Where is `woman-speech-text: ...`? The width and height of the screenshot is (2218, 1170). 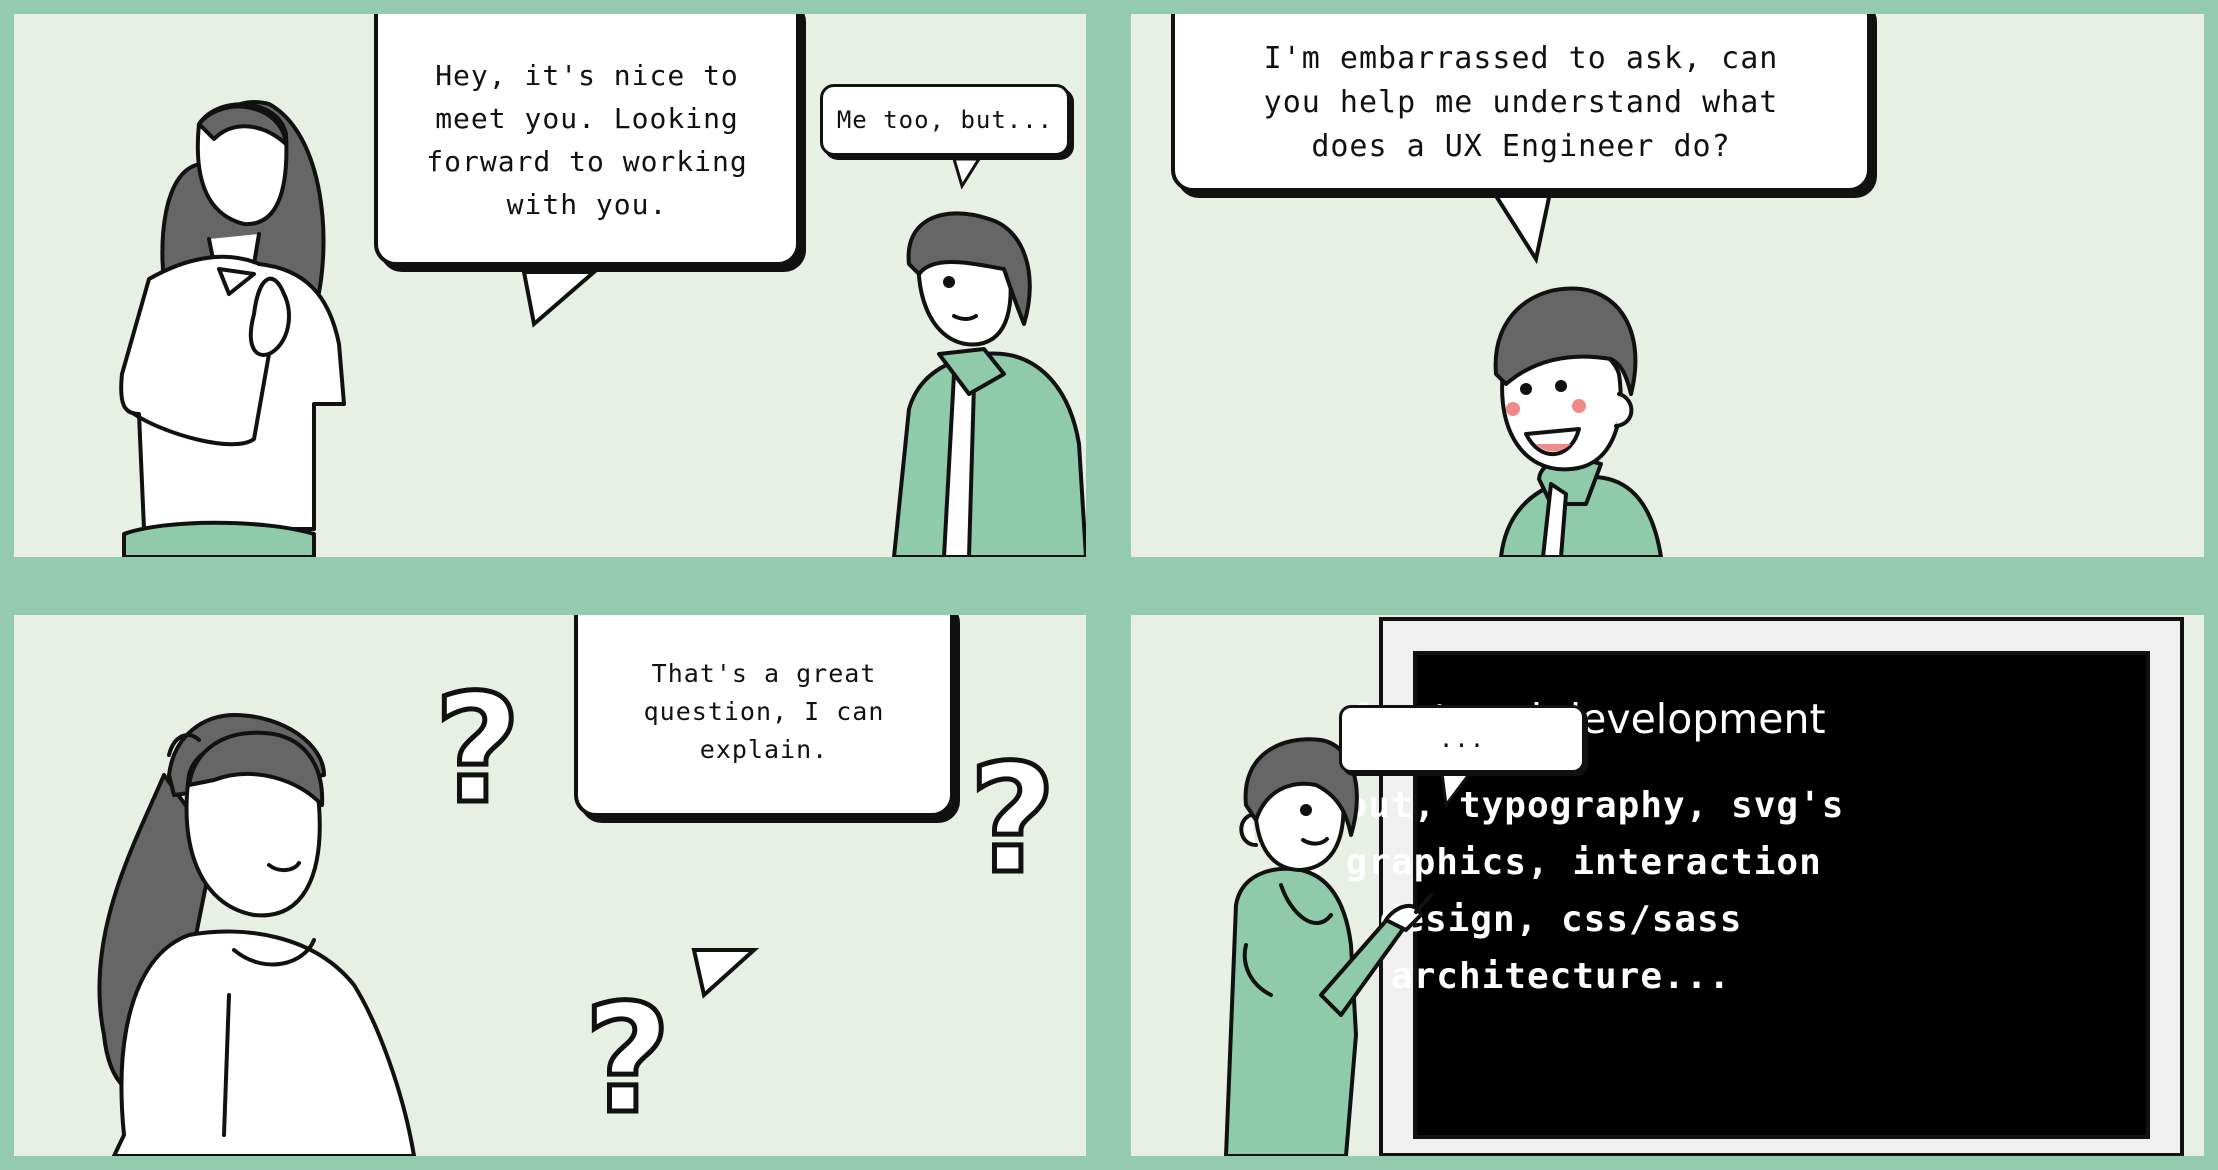
woman-speech-text: ... is located at coordinates (1462, 739).